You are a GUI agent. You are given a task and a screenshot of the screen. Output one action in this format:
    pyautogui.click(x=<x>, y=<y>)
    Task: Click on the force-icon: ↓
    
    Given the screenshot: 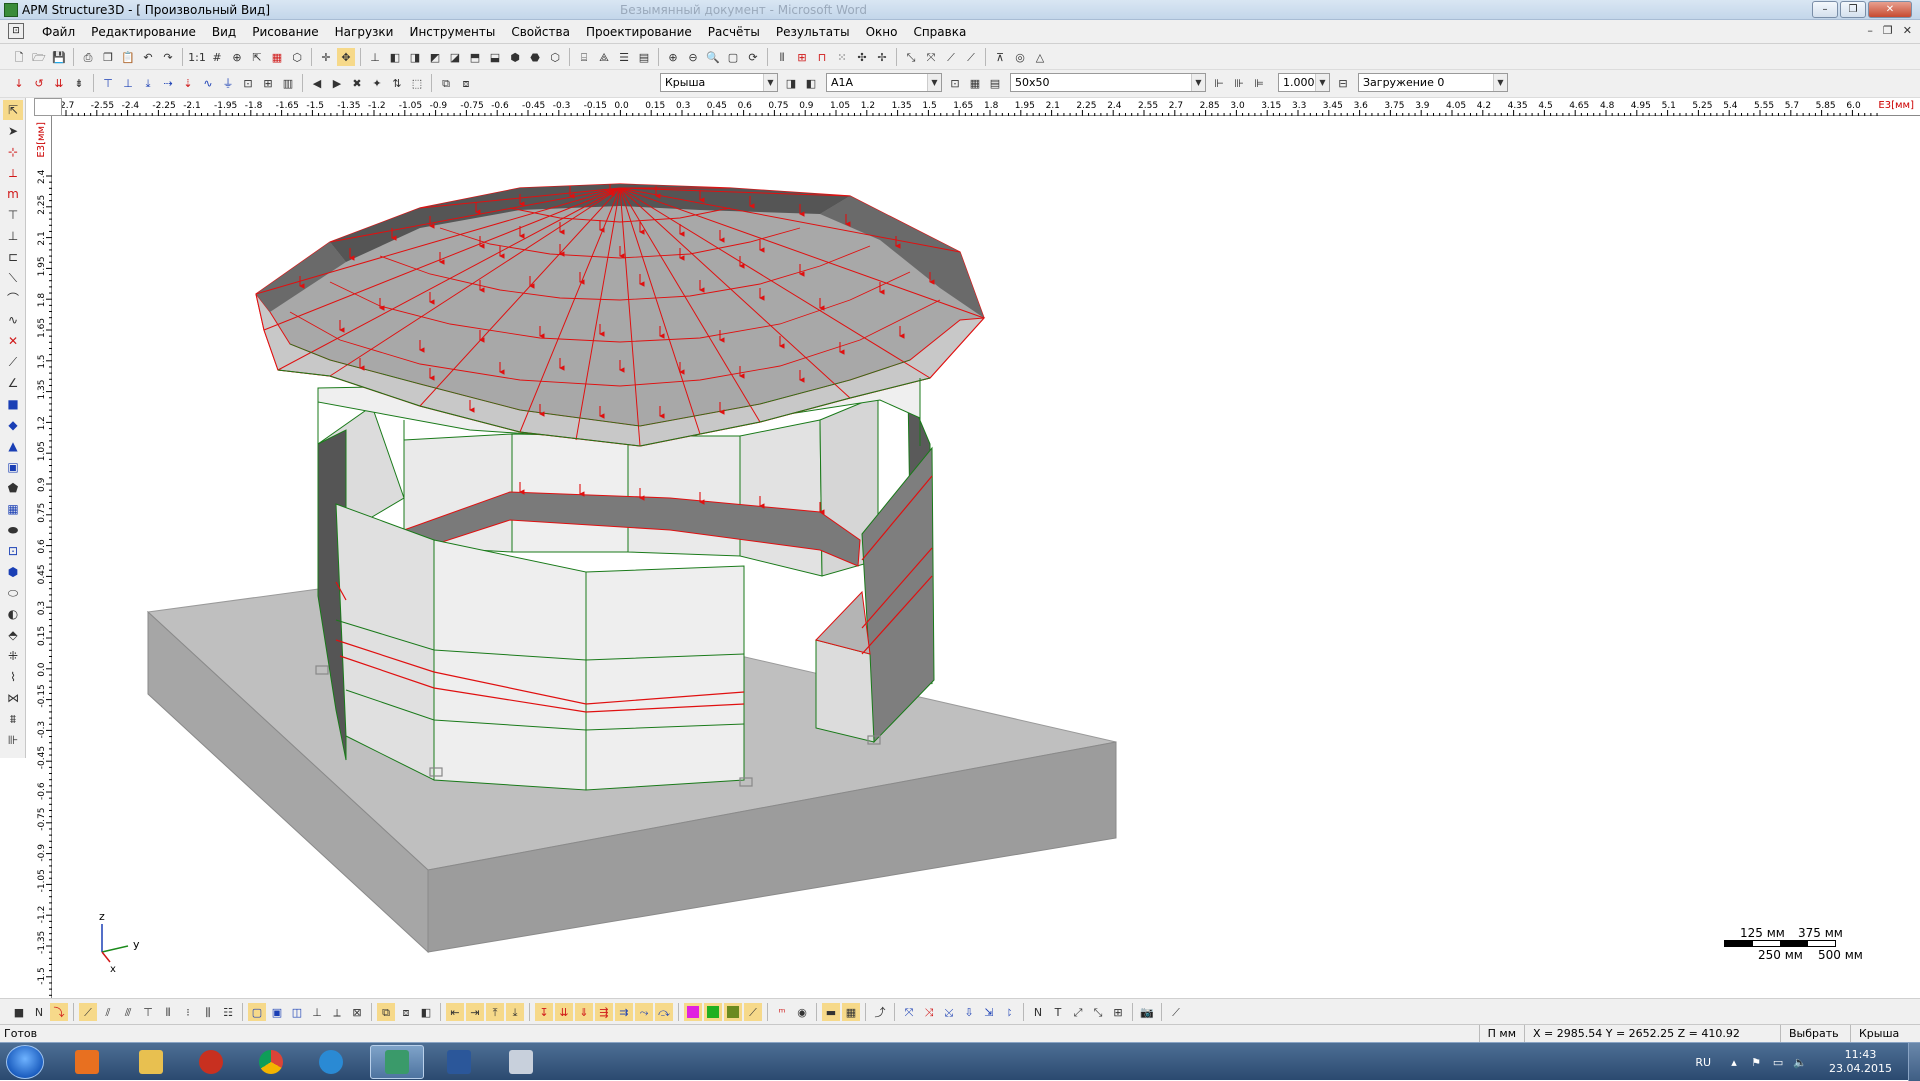 What is the action you would take?
    pyautogui.click(x=19, y=83)
    